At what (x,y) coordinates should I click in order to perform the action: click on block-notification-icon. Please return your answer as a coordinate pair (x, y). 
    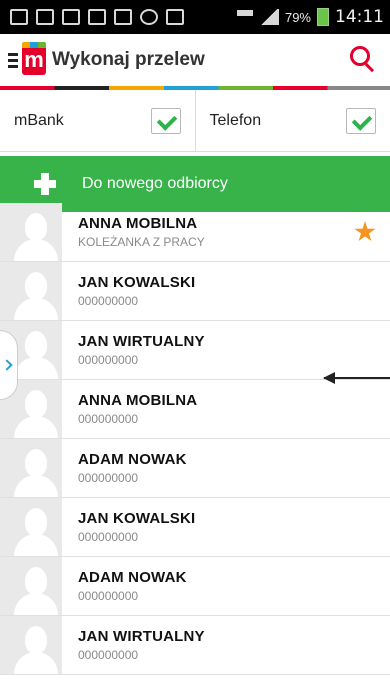
    Looking at the image, I should click on (149, 17).